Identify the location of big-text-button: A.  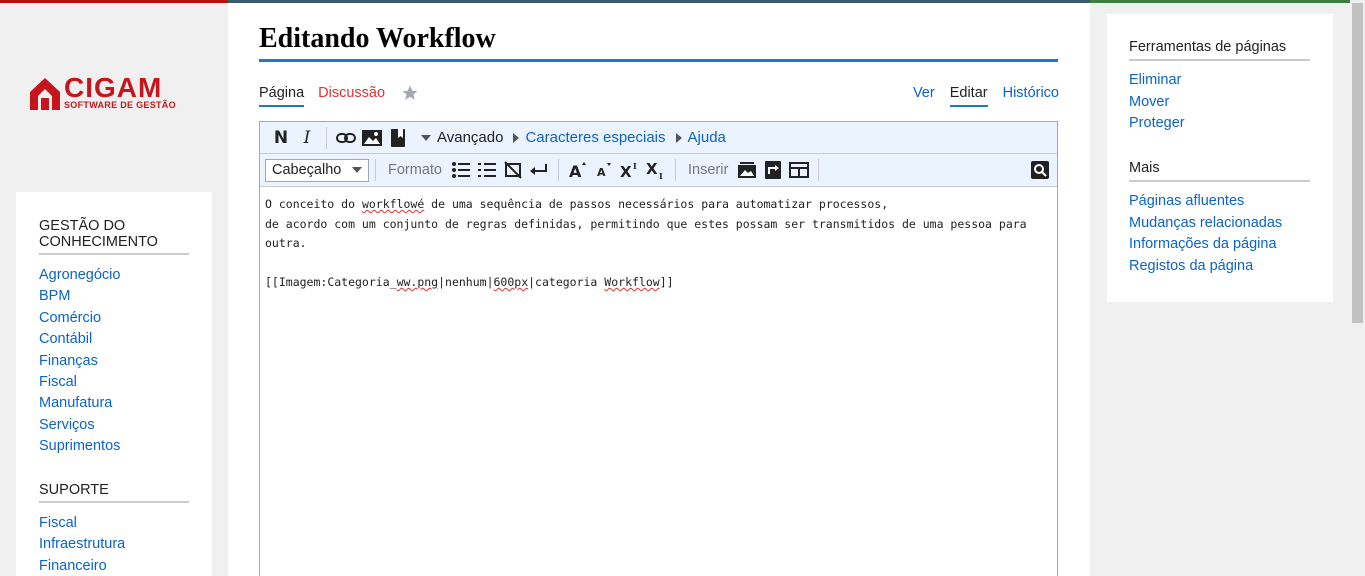
(578, 170).